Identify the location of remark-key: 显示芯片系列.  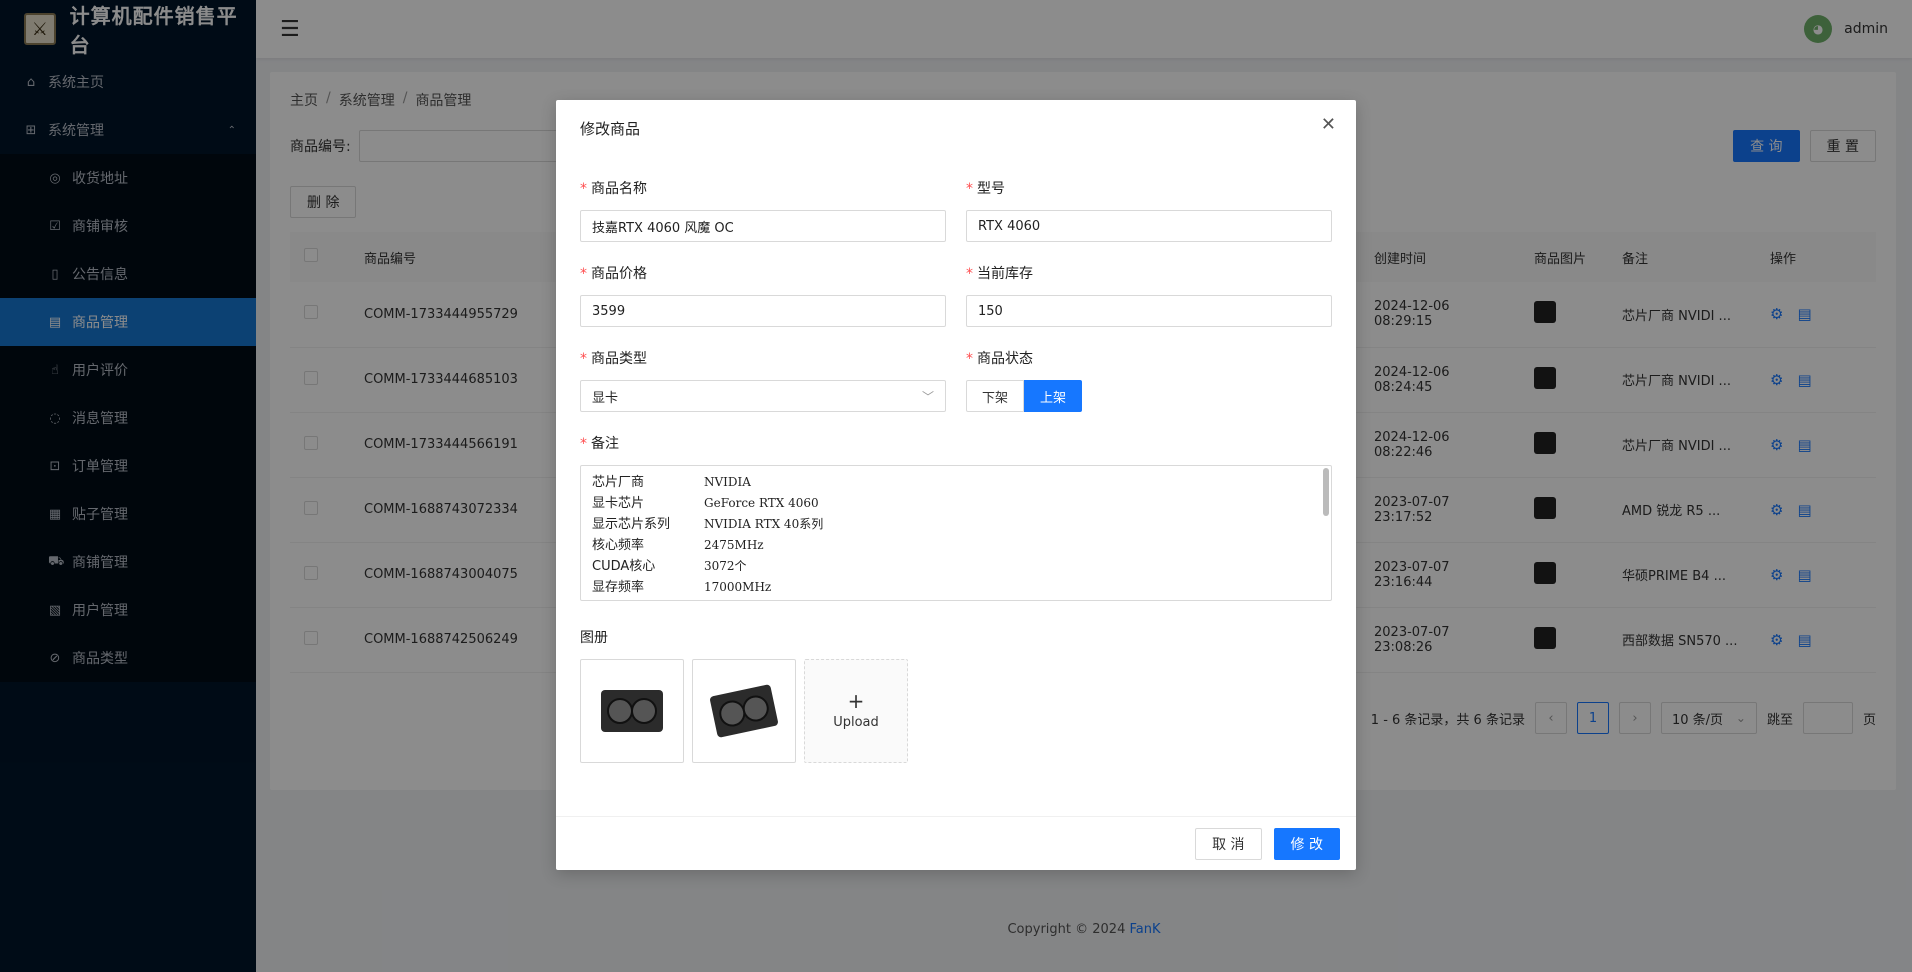
(631, 524).